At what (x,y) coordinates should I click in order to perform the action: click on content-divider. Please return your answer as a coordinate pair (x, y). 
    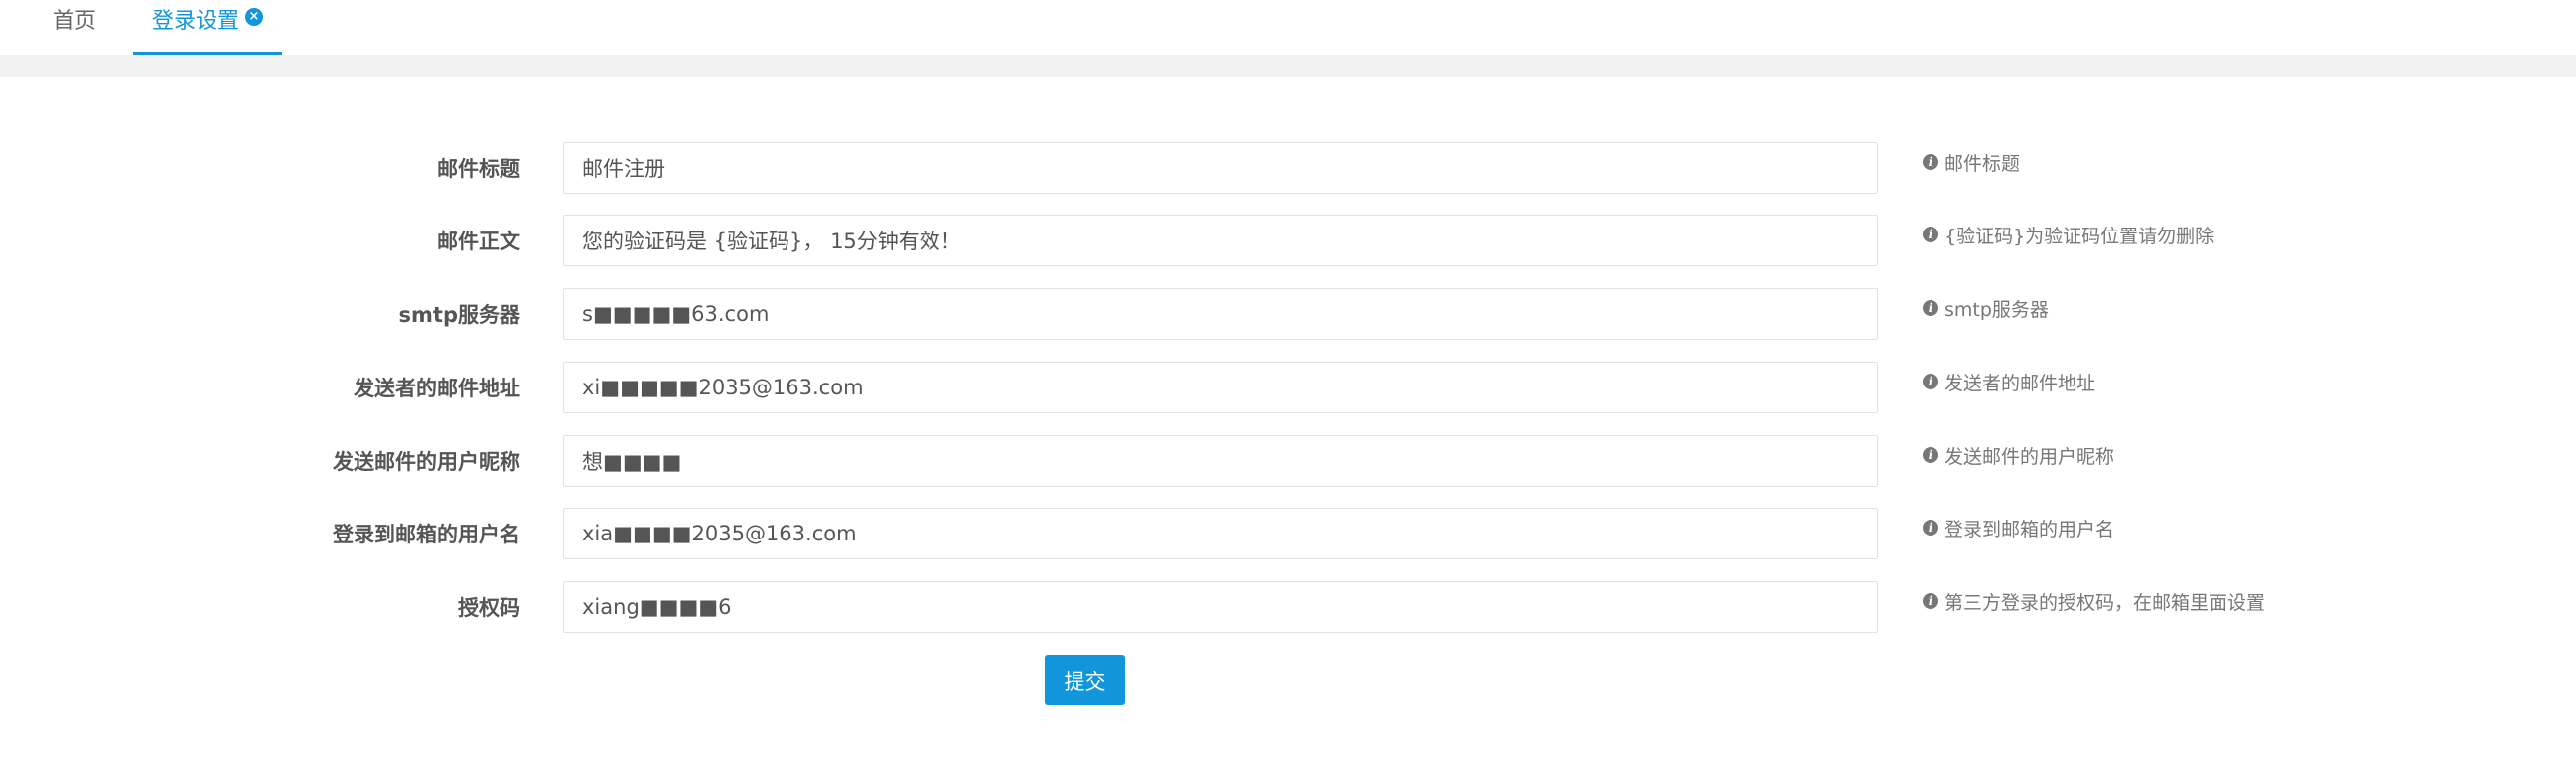
    Looking at the image, I should click on (1288, 66).